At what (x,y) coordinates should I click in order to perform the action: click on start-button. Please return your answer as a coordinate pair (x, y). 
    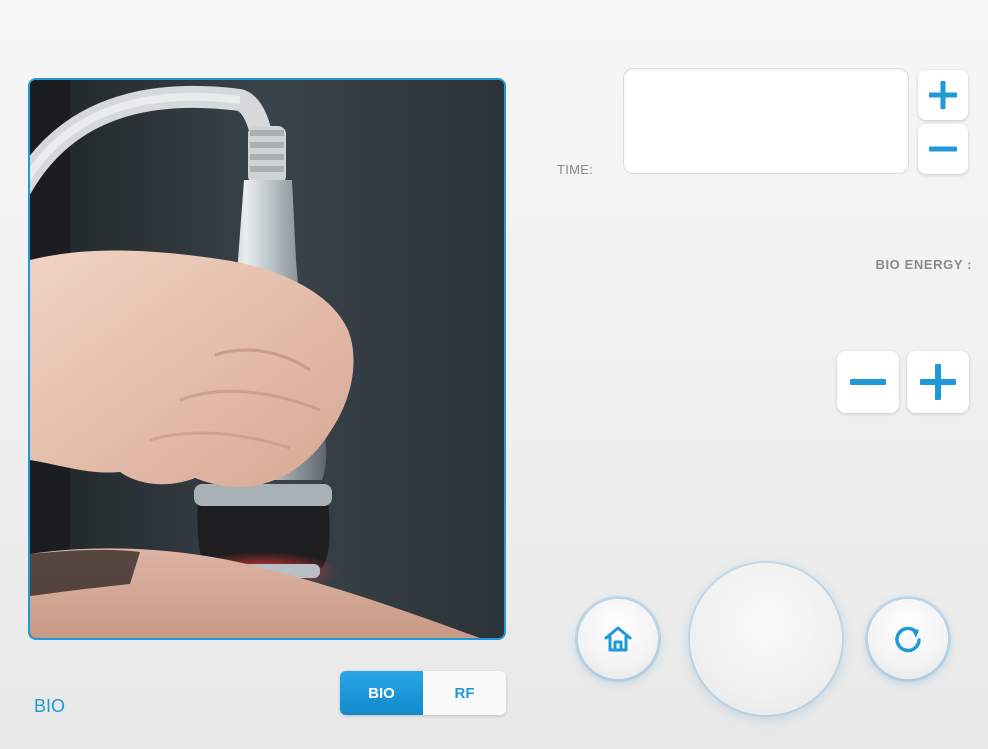
    Looking at the image, I should click on (766, 639).